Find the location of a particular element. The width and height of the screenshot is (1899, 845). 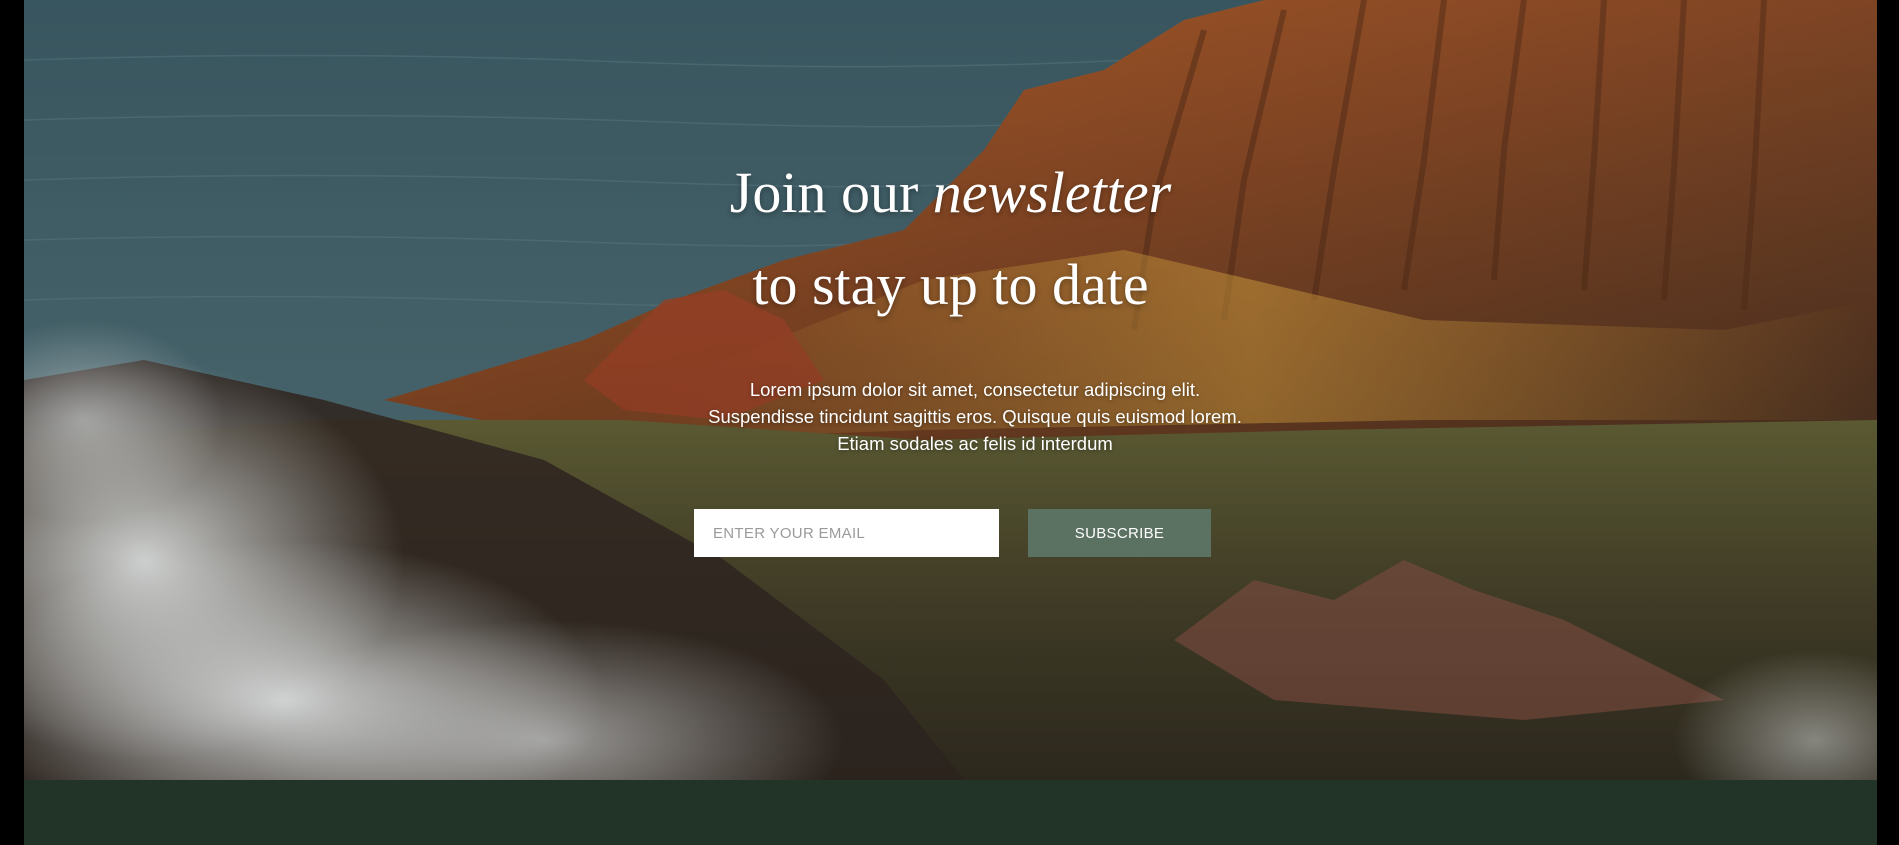

newsletter-heading-line1: Join our newsletter is located at coordinates (950, 193).